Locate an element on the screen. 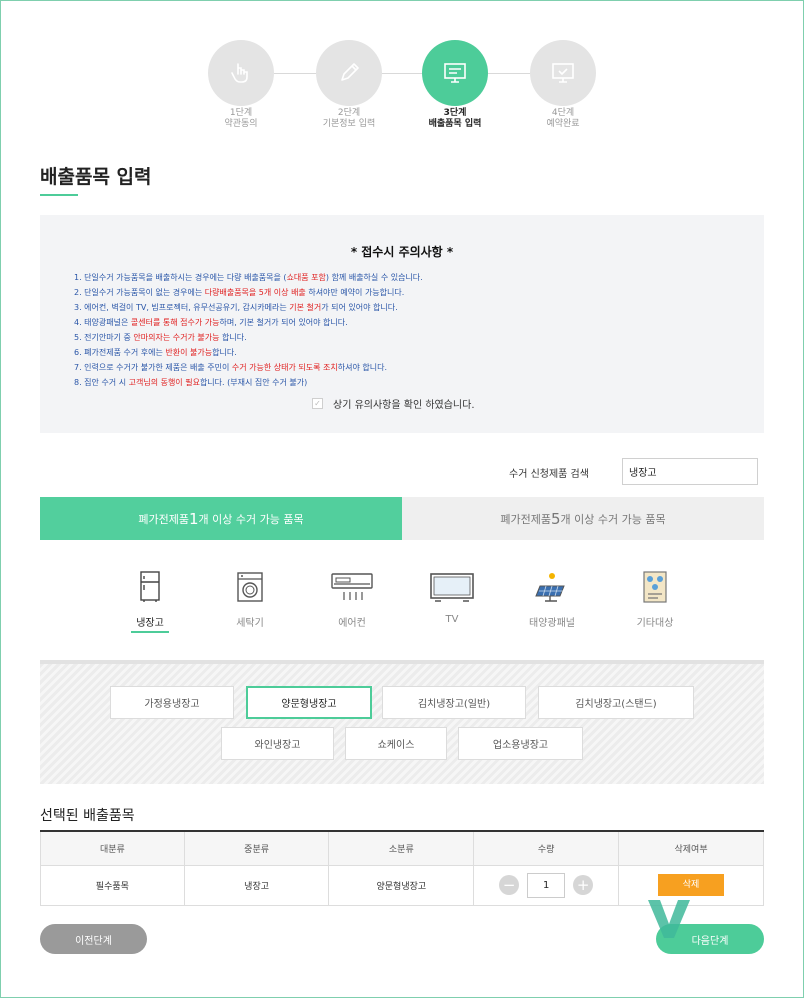 This screenshot has height=998, width=804. tab-bulk-pickup: 폐가전제품 5개 이상 수거 가능 품목 is located at coordinates (583, 518).